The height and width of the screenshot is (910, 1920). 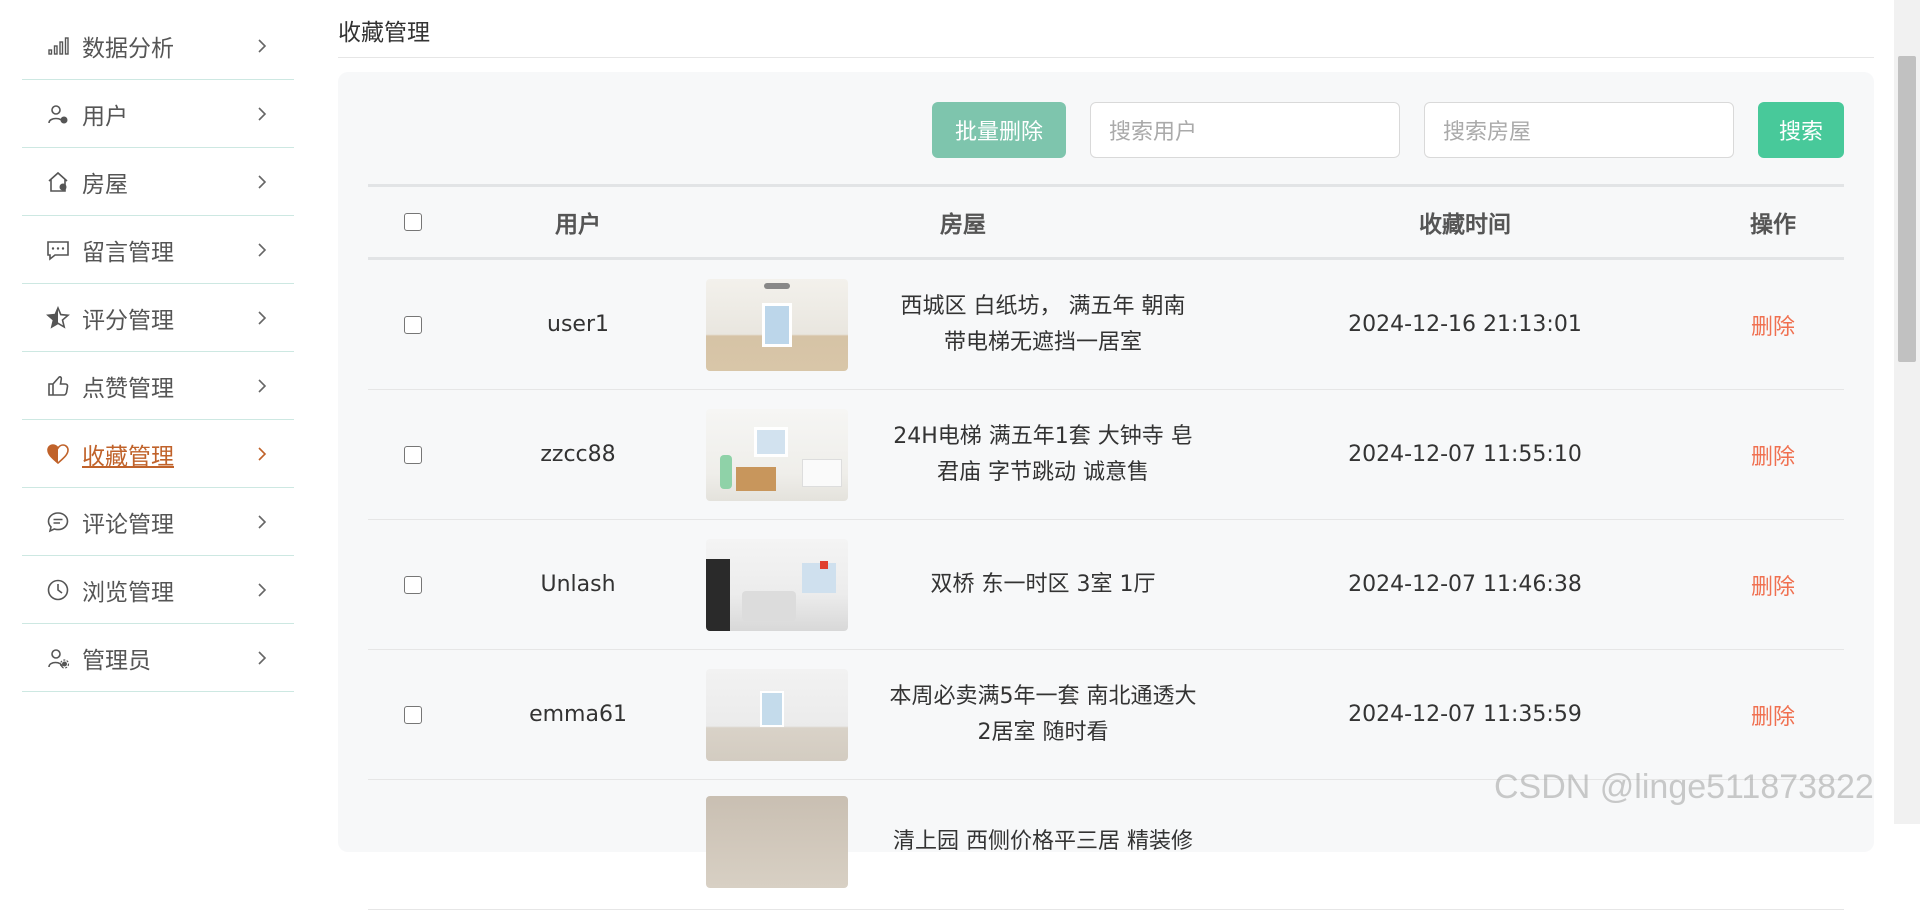 I want to click on sidebar-item-label: 数据分析, so click(x=128, y=48).